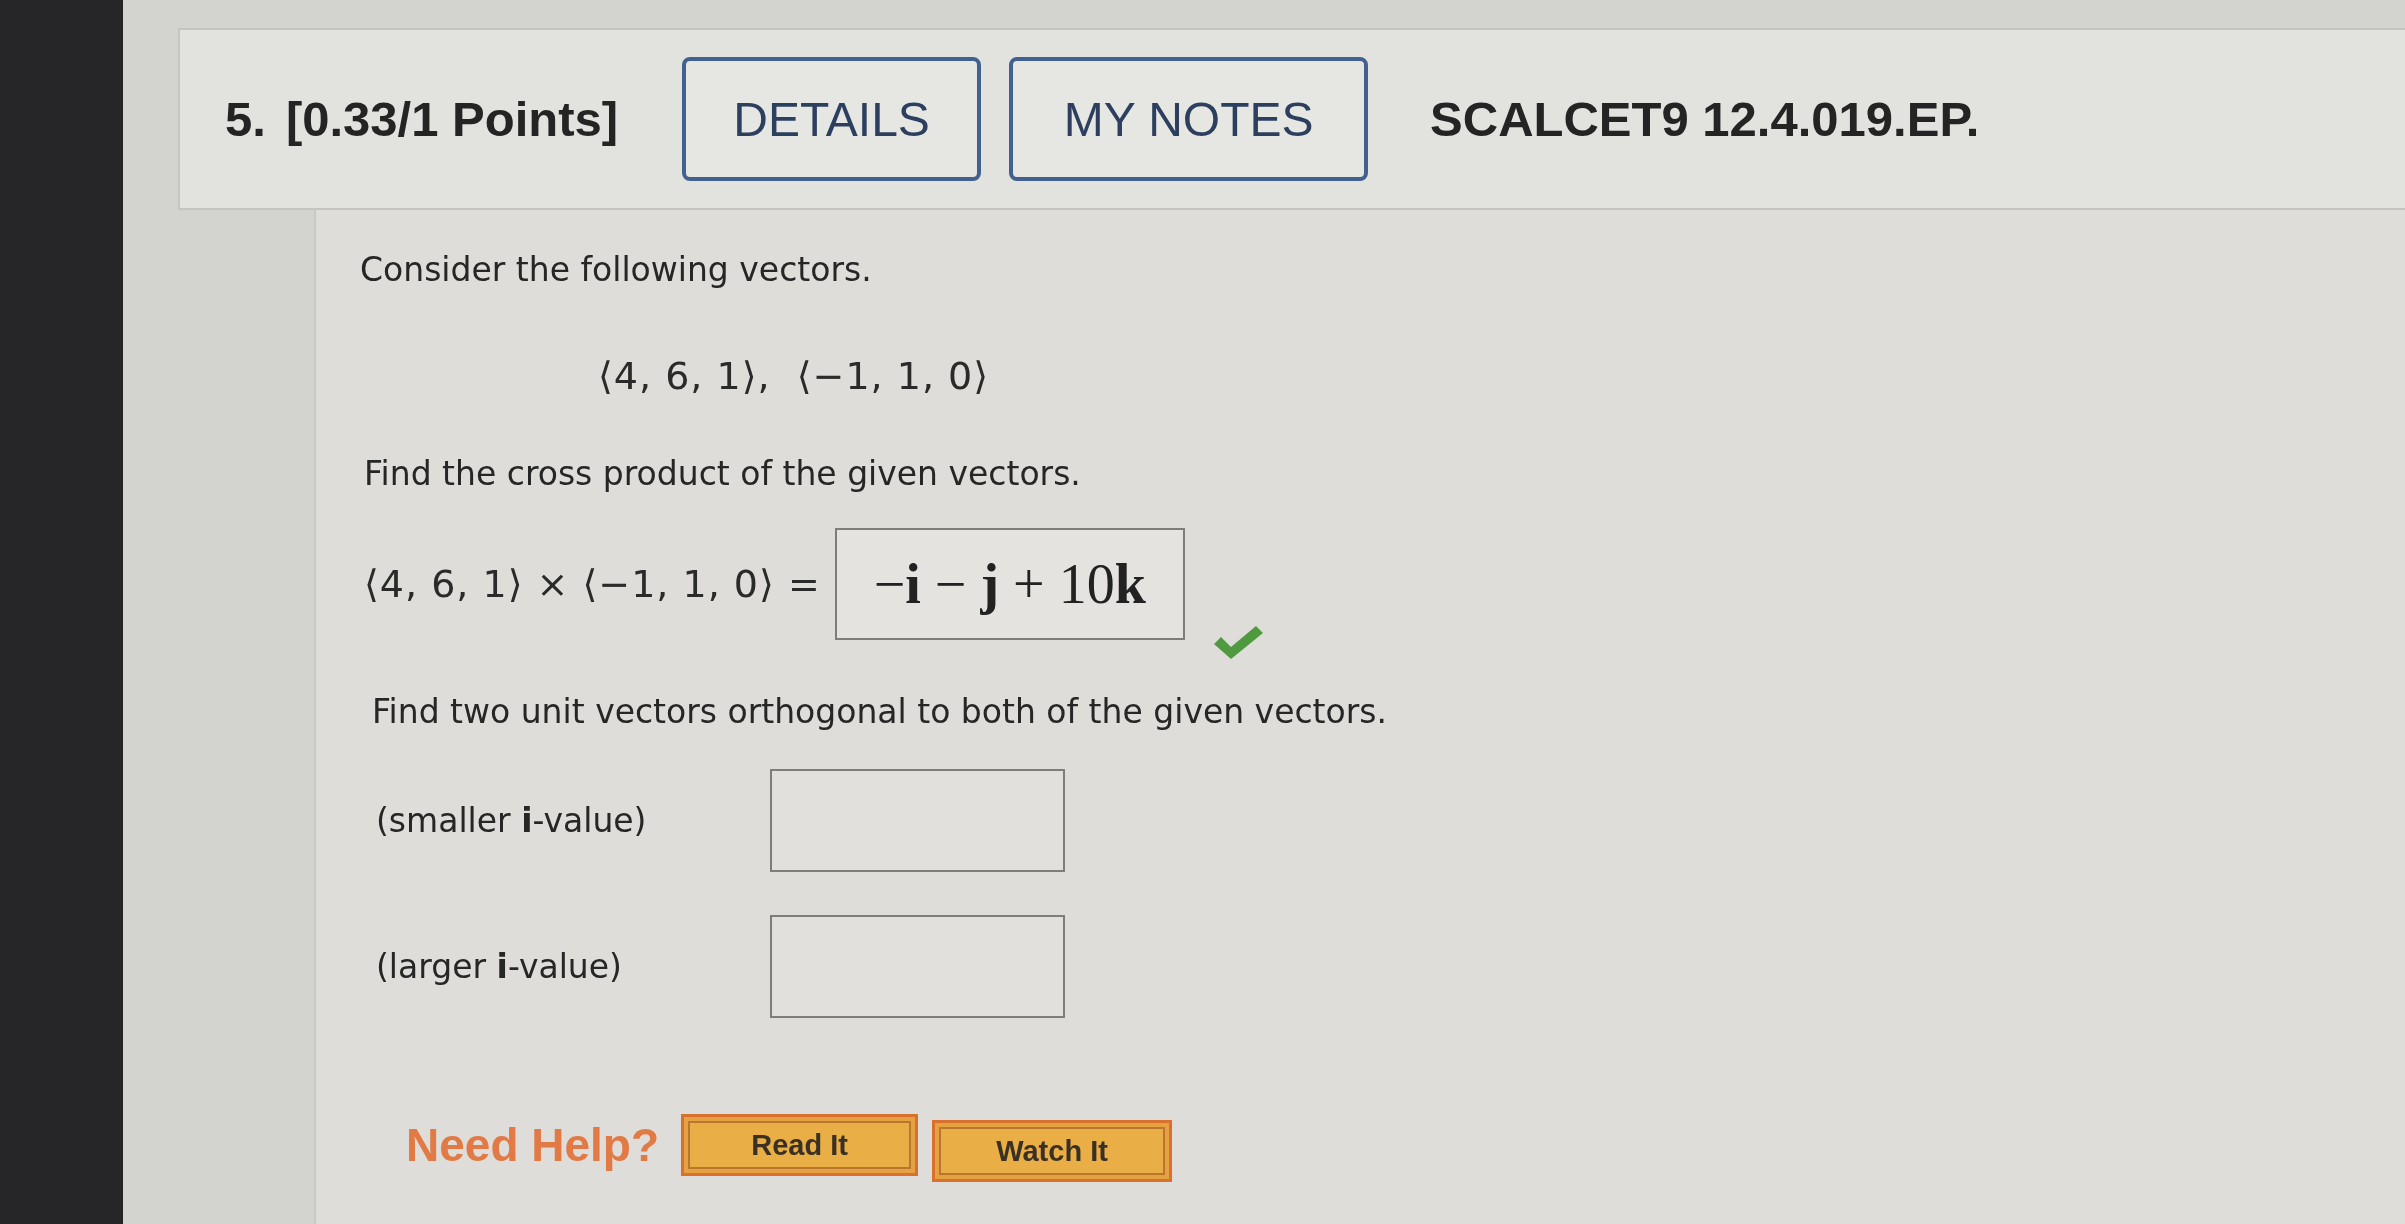 The width and height of the screenshot is (2405, 1224). What do you see at coordinates (1705, 119) in the screenshot?
I see `problem-code: SCALCET9 12.4.019.EP.` at bounding box center [1705, 119].